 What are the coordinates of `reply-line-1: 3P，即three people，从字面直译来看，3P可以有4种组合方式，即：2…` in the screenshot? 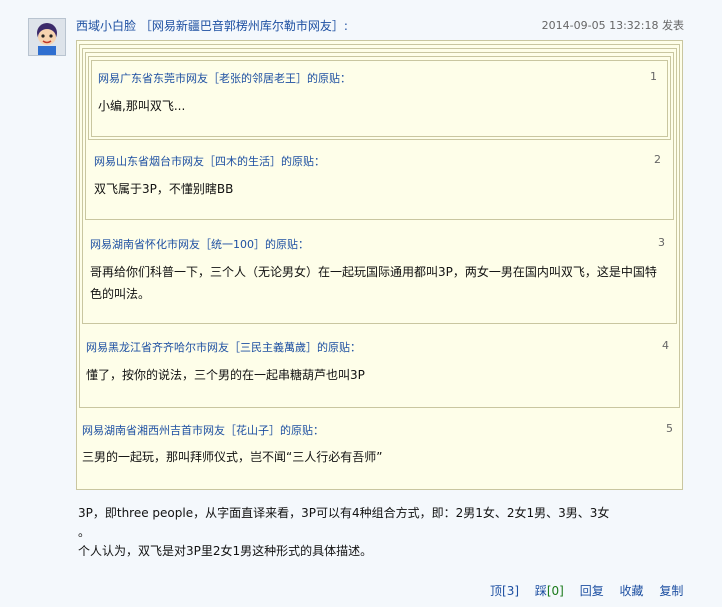 It's located at (344, 513).